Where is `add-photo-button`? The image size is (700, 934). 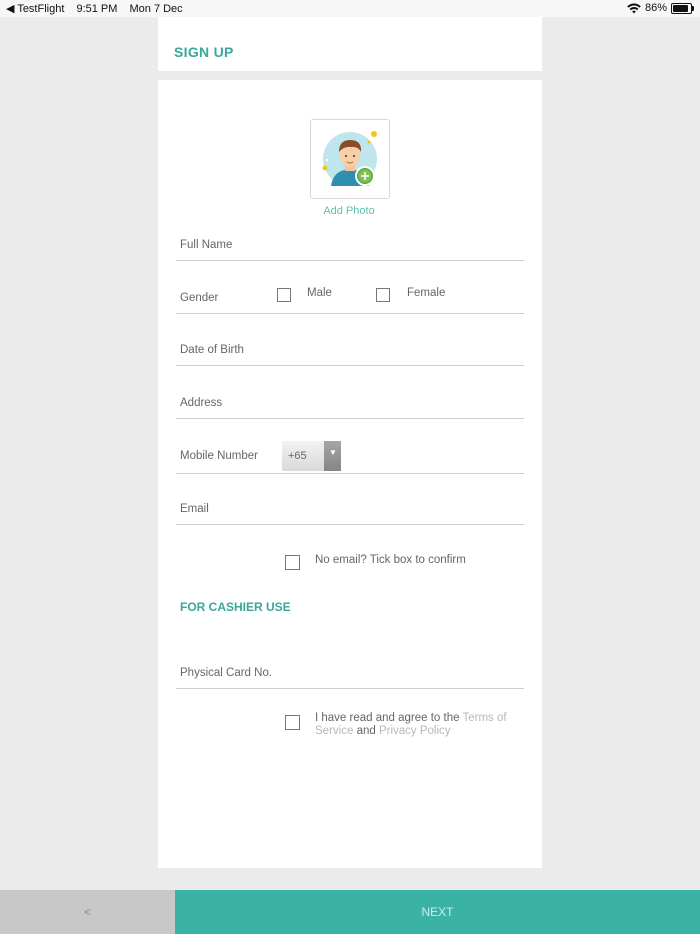
add-photo-button is located at coordinates (350, 159).